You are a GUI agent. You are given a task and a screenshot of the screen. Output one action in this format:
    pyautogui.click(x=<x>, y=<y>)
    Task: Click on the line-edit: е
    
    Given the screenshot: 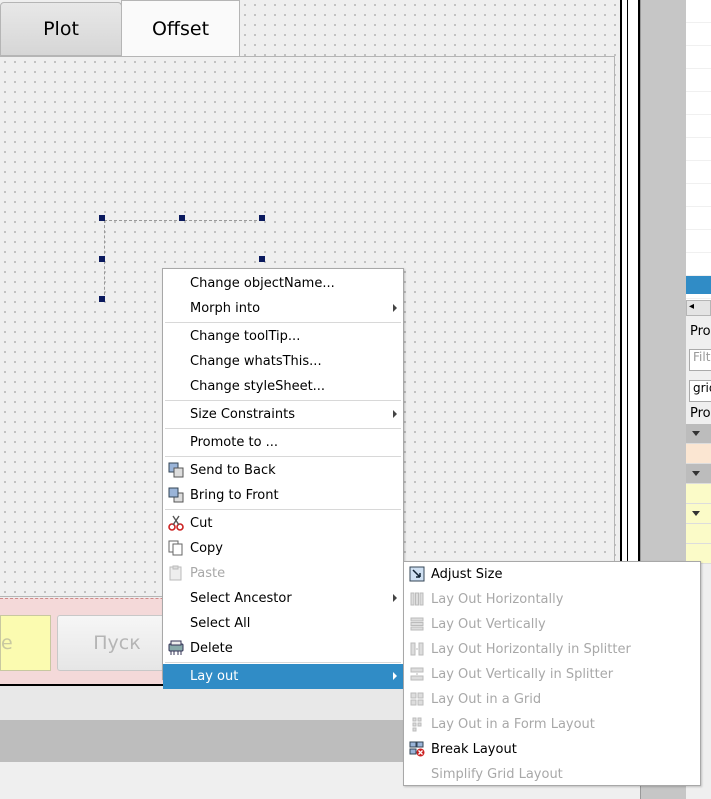 What is the action you would take?
    pyautogui.click(x=25, y=643)
    